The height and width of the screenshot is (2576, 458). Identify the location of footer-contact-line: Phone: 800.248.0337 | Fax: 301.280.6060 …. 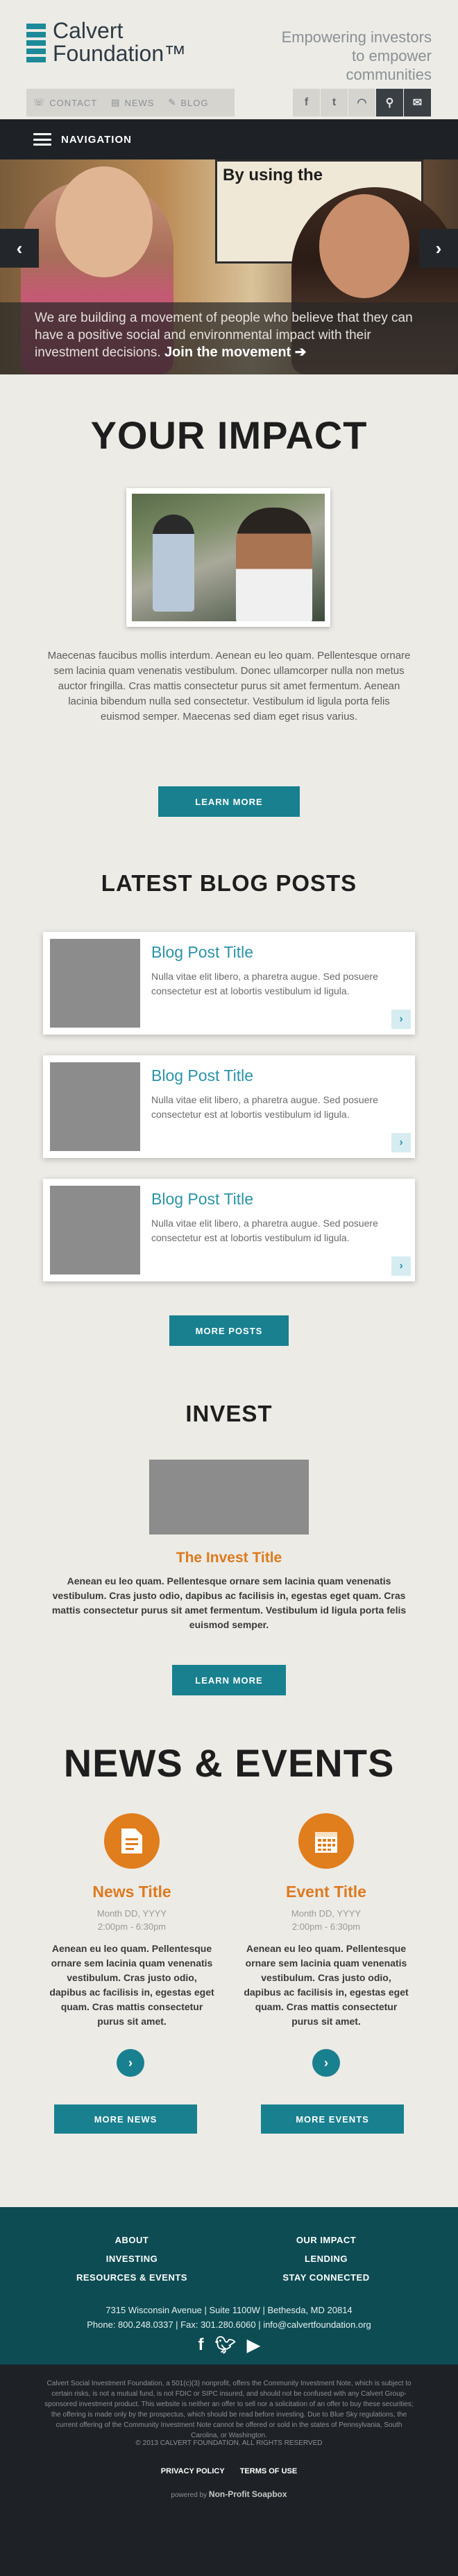
(229, 2324).